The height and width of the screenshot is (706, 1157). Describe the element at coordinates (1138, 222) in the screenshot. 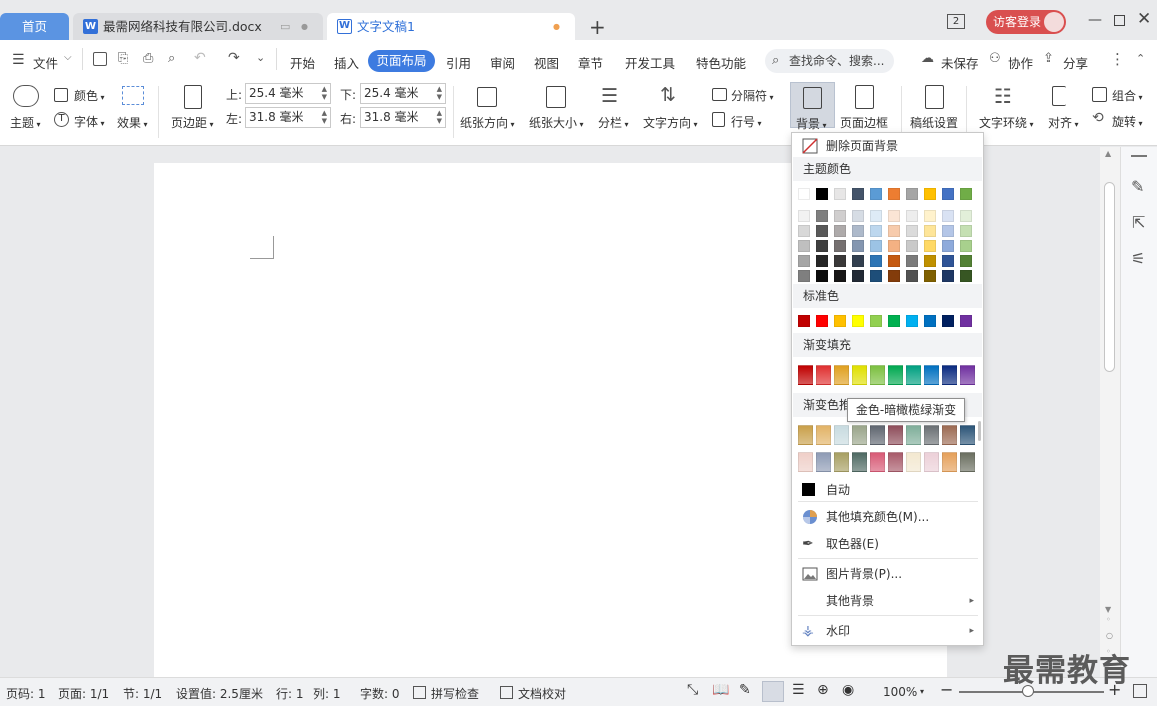

I see `cursor-select-icon: ⇱` at that location.